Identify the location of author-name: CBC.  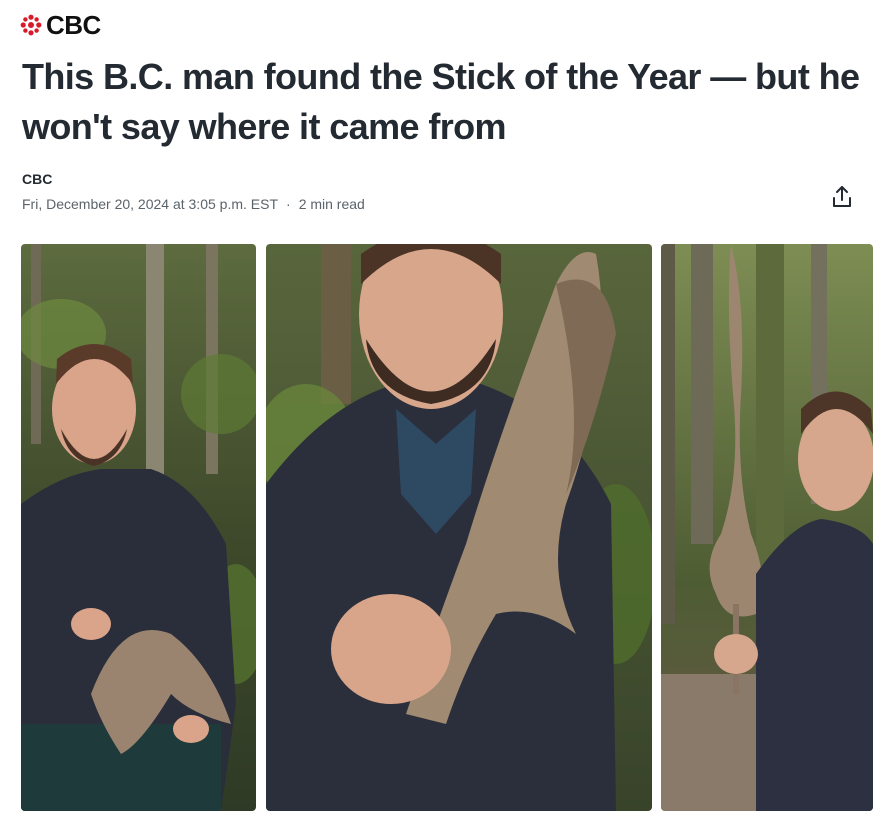
(37, 179).